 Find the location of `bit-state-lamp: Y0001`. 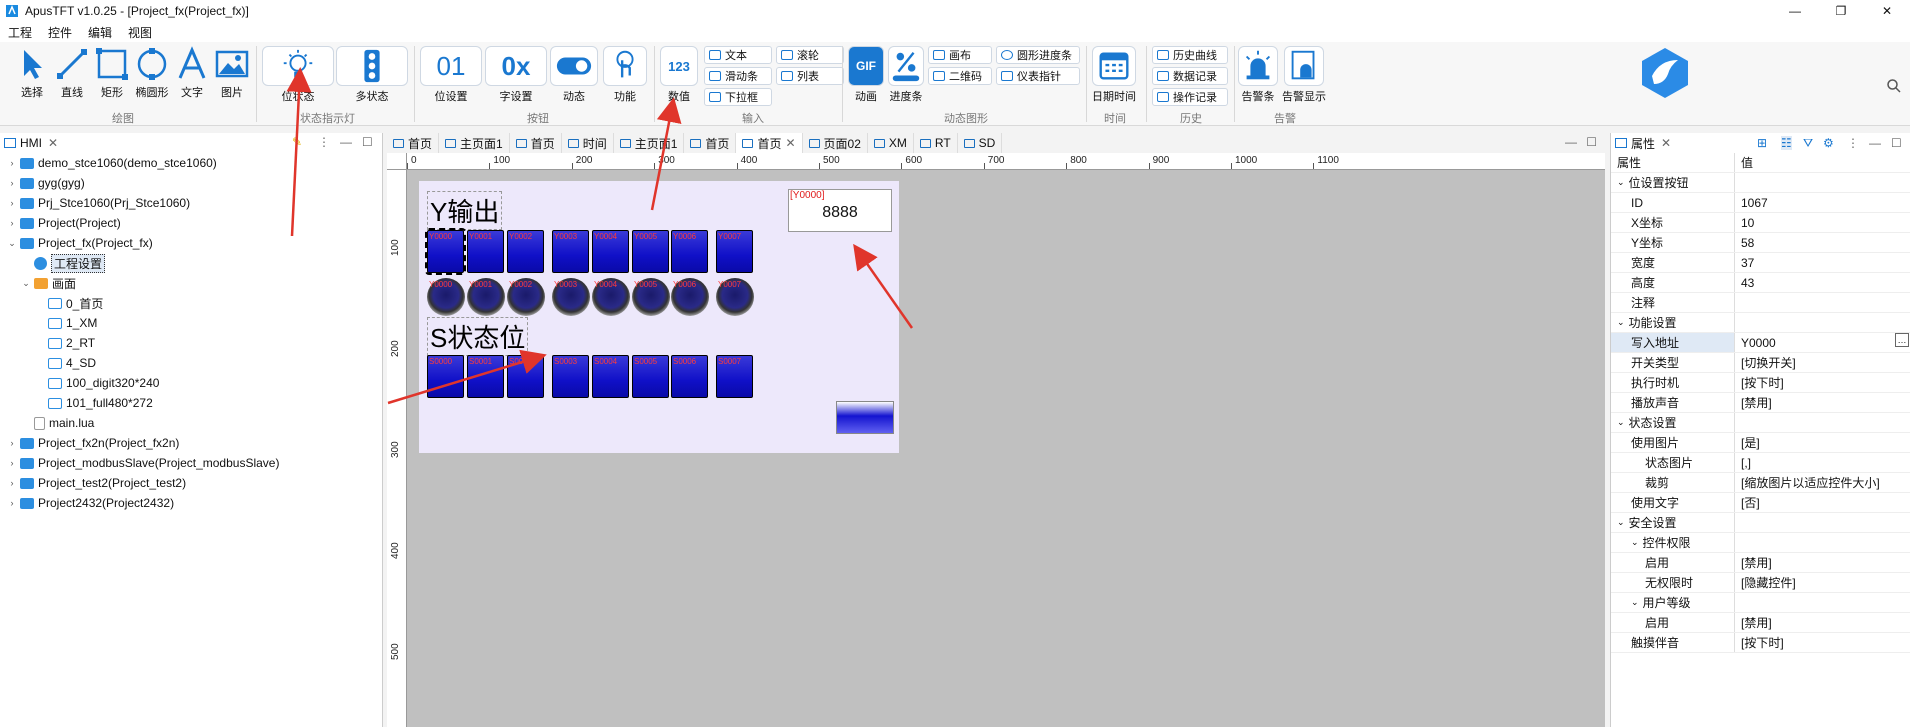

bit-state-lamp: Y0001 is located at coordinates (486, 297).